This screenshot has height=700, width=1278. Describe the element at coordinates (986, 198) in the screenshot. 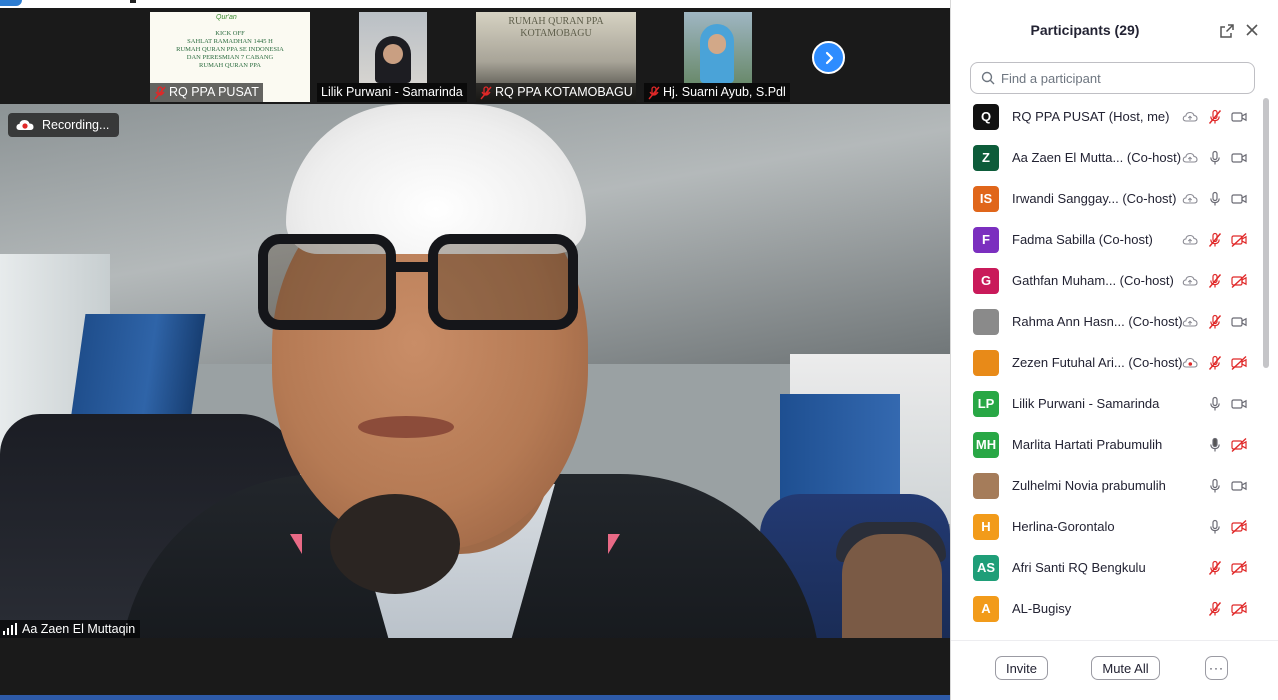

I see `participant-avatar: IS` at that location.